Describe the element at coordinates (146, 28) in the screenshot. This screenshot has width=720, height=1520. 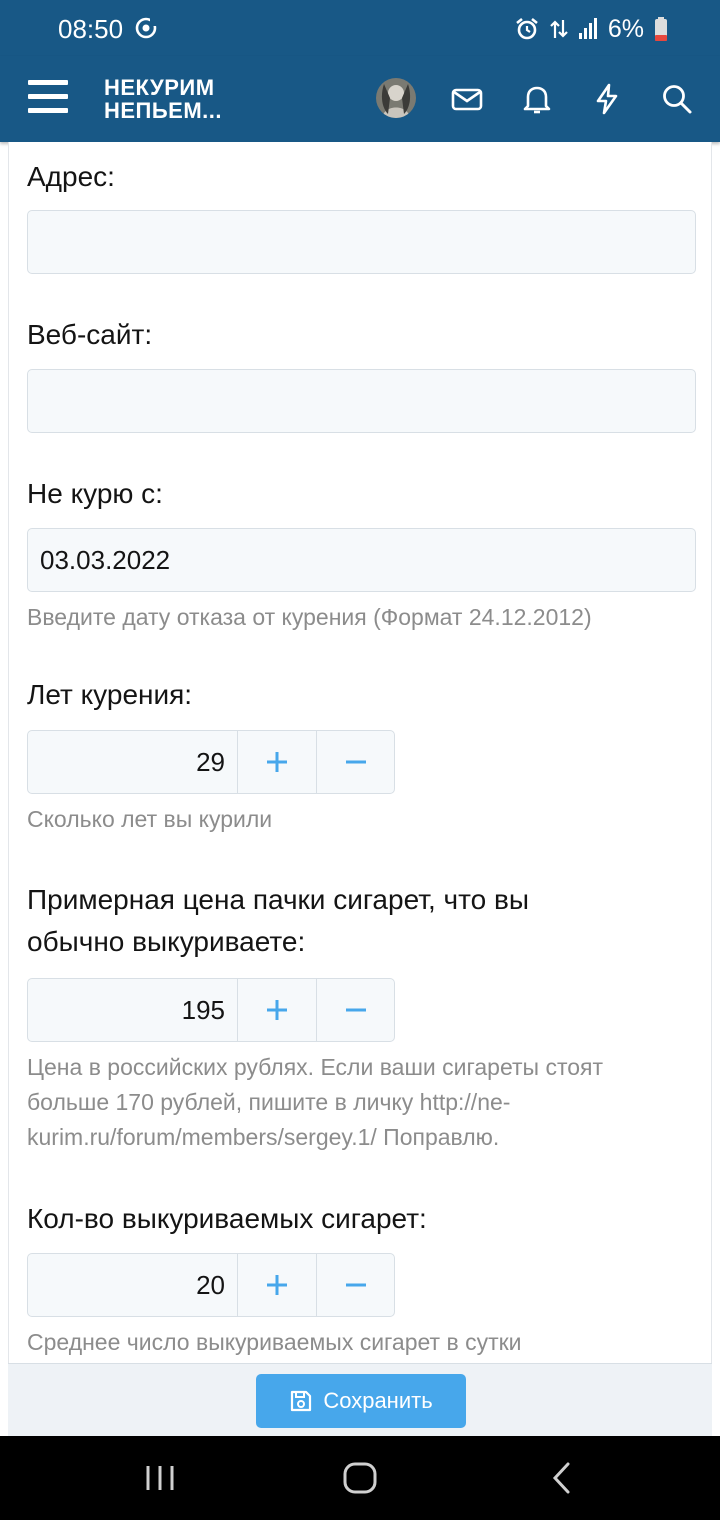
I see `sync-icon` at that location.